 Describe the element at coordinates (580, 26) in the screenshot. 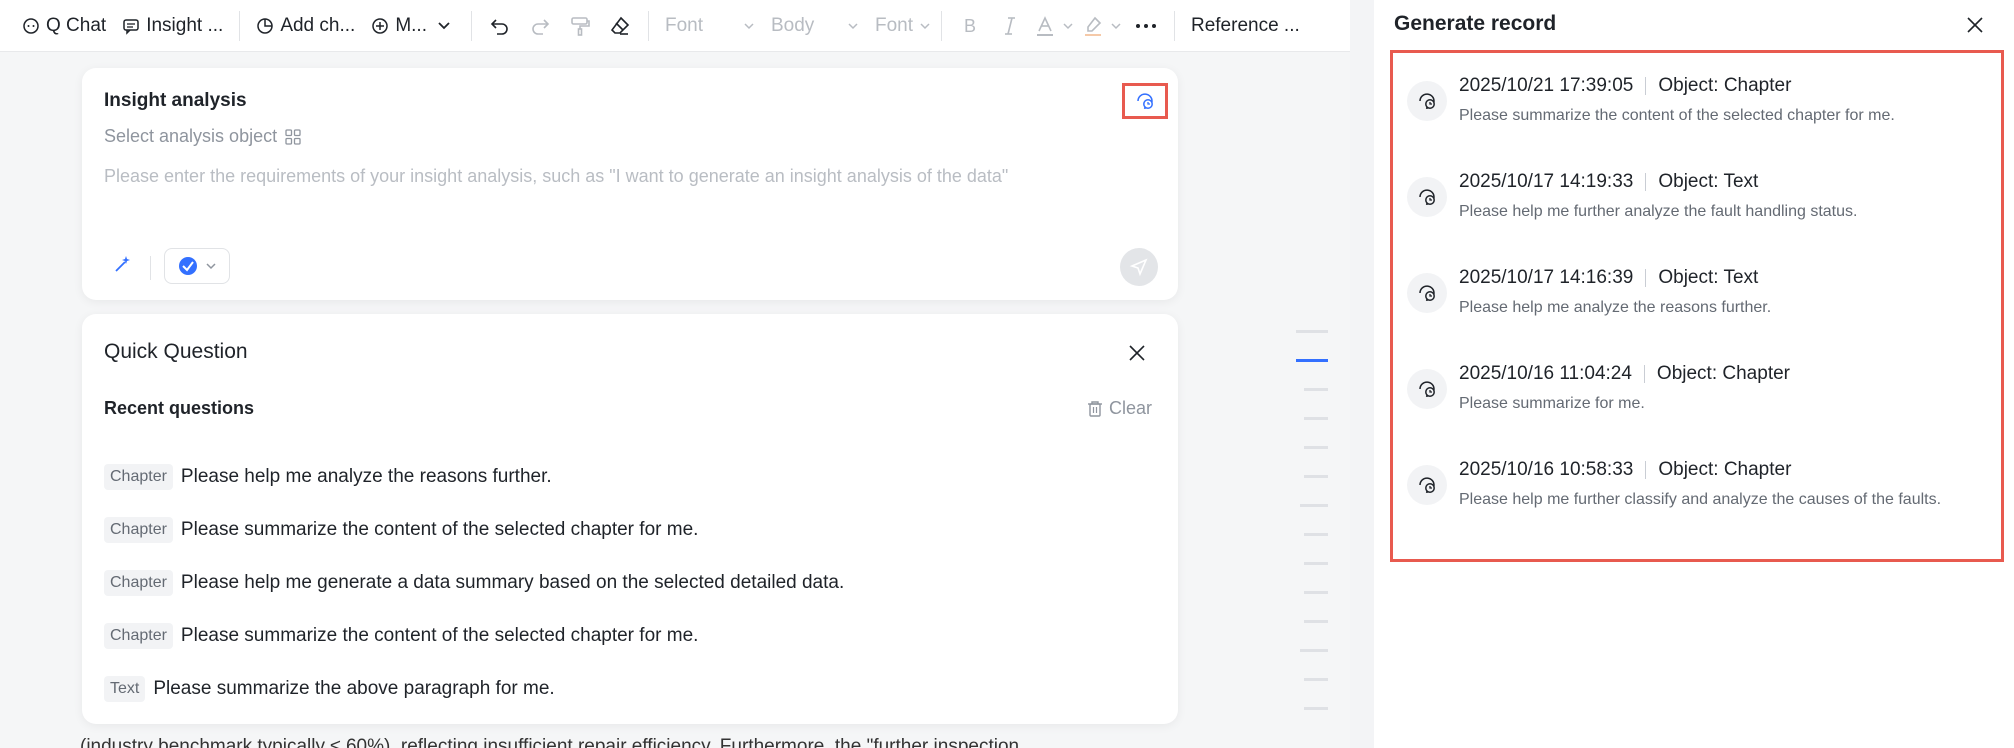

I see `format-painter-button` at that location.